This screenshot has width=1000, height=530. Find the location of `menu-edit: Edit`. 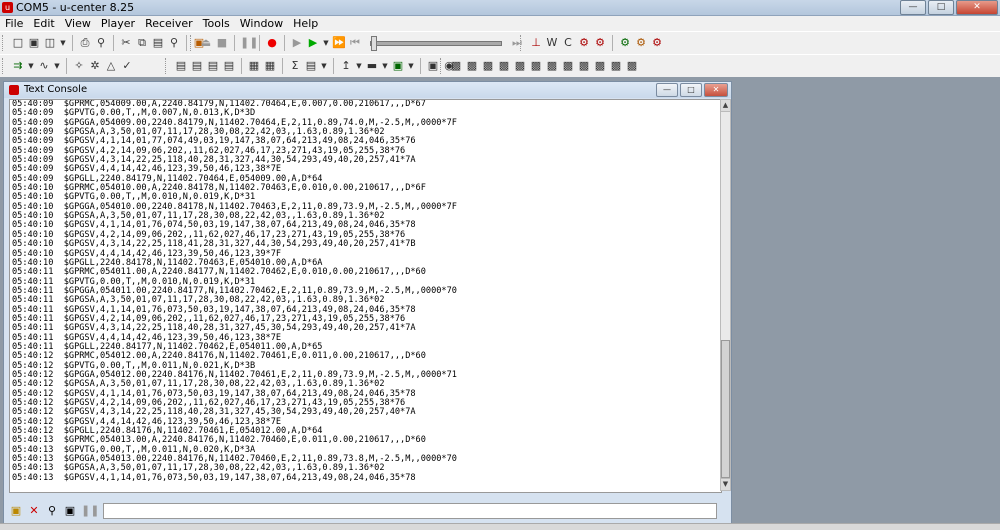

menu-edit: Edit is located at coordinates (43, 23).